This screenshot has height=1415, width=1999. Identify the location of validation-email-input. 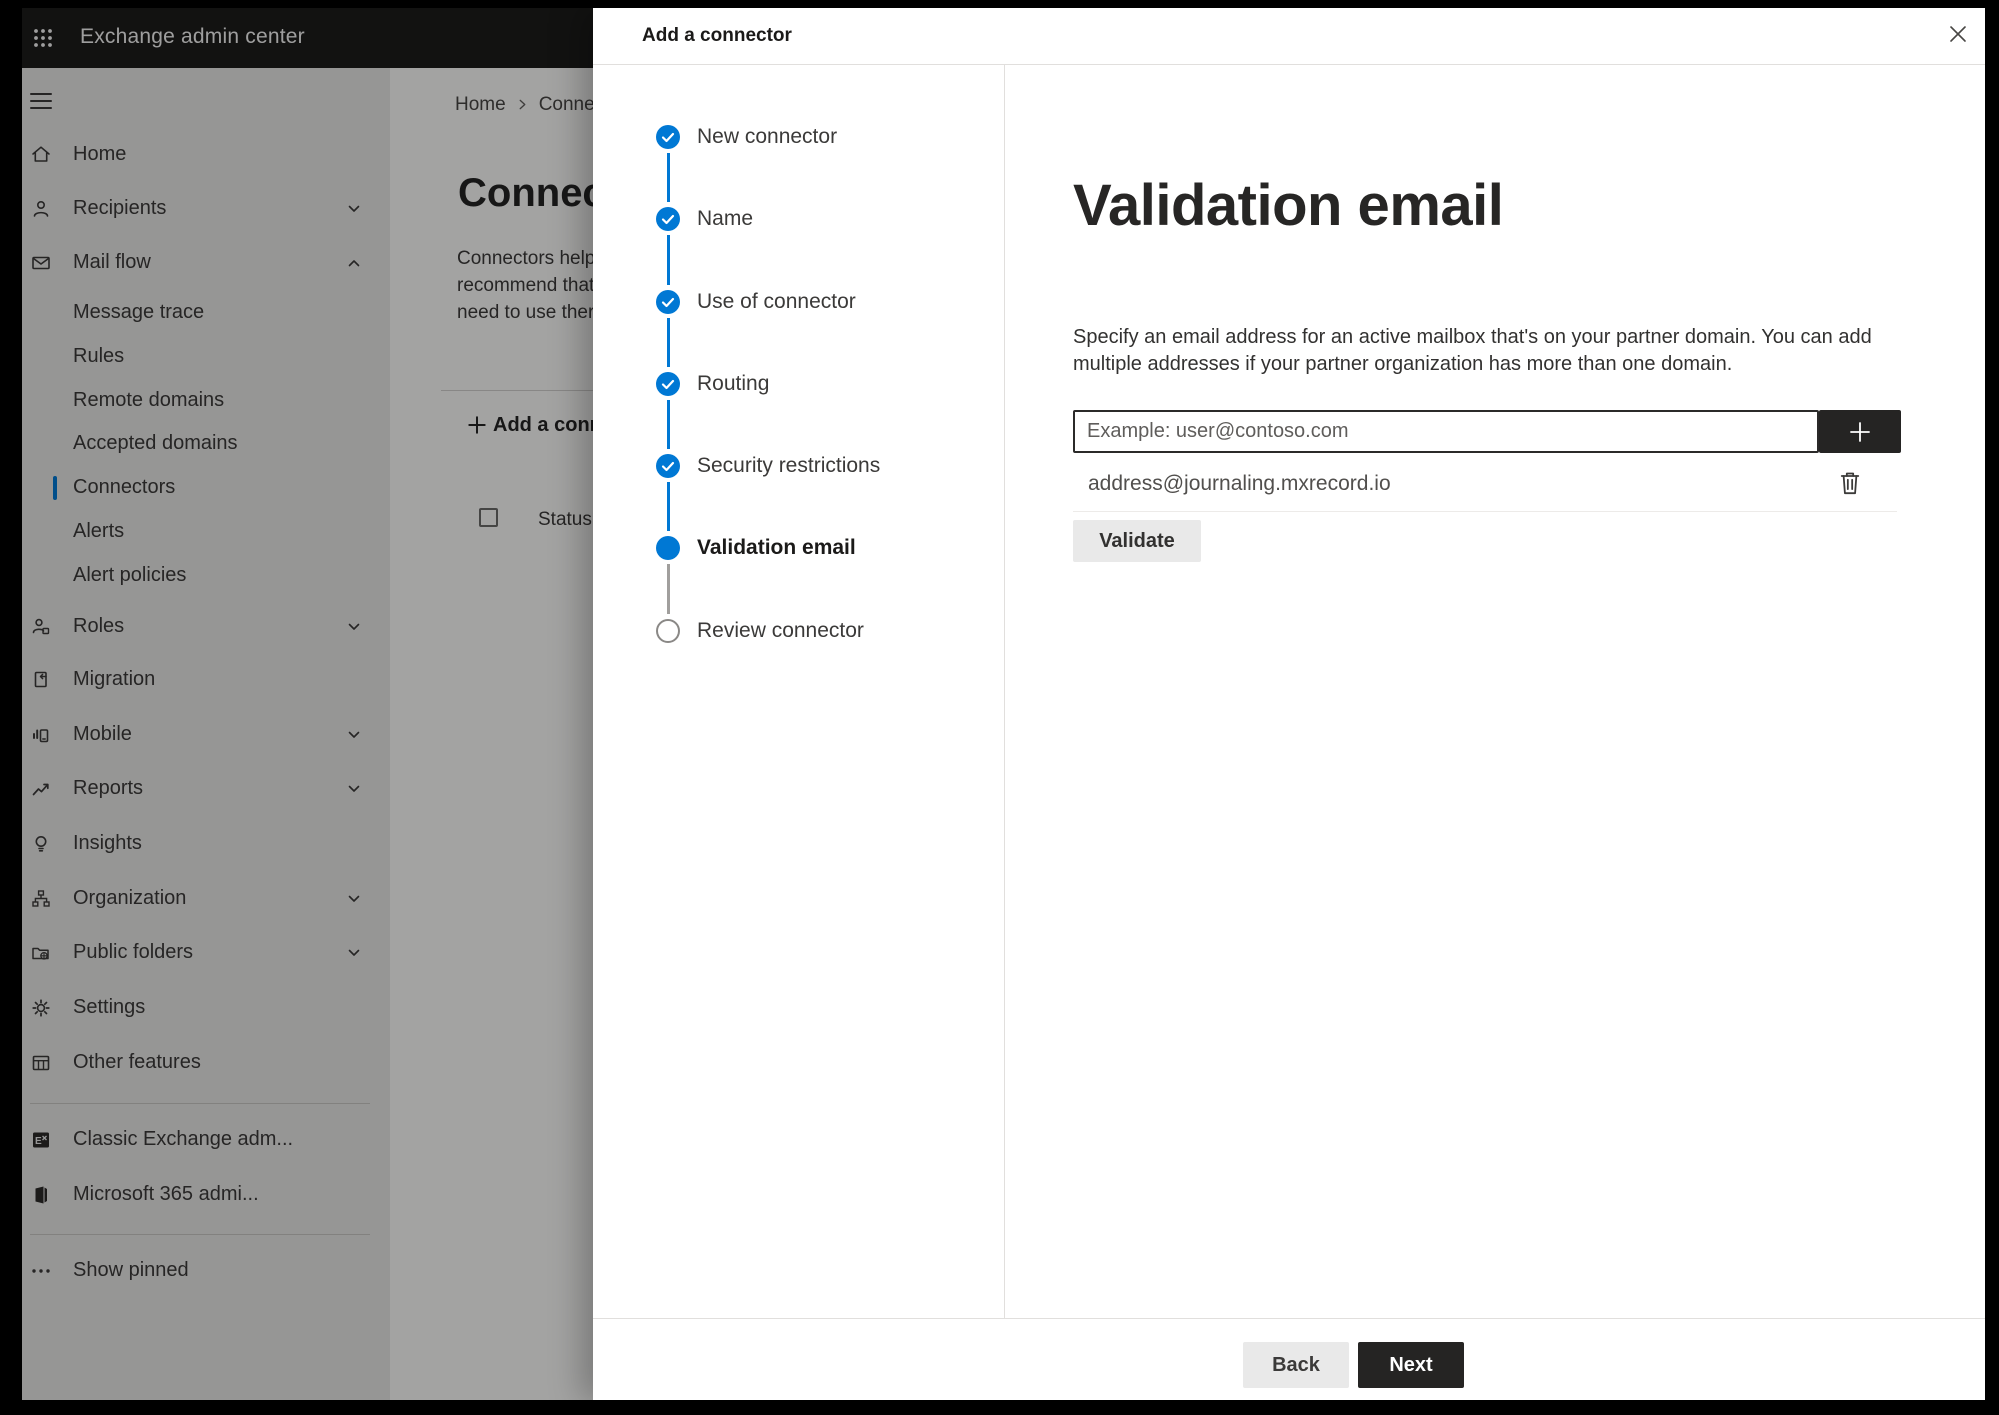
(1446, 431).